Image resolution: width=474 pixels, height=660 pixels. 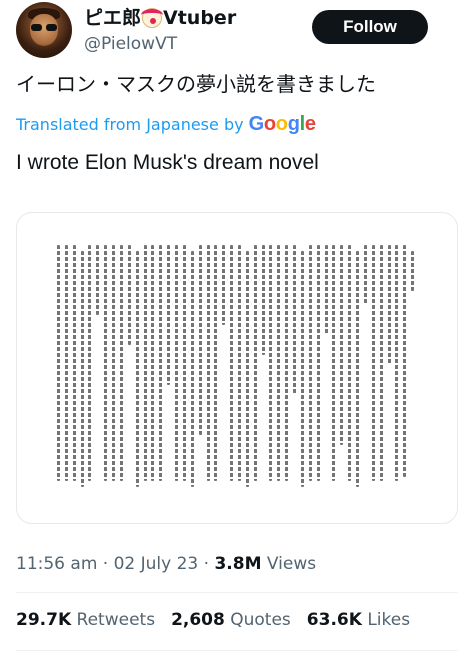 What do you see at coordinates (238, 564) in the screenshot?
I see `views-count: 3.8M` at bounding box center [238, 564].